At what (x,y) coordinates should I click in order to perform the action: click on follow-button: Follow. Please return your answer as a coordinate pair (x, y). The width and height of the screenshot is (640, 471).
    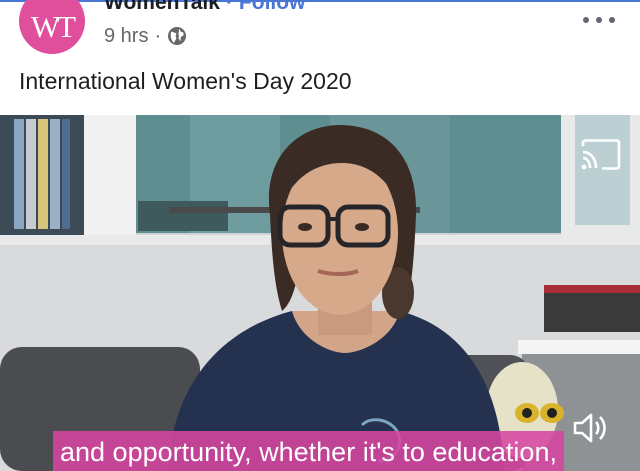
    Looking at the image, I should click on (272, 7).